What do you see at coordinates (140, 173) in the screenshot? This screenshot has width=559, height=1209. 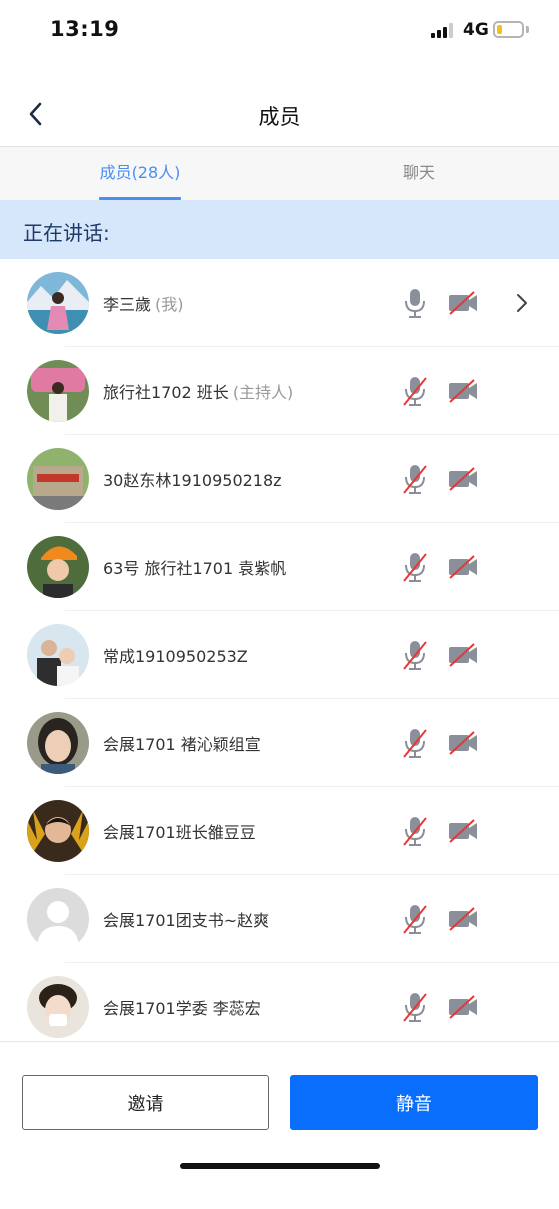 I see `tab-members: 成员(28人)` at bounding box center [140, 173].